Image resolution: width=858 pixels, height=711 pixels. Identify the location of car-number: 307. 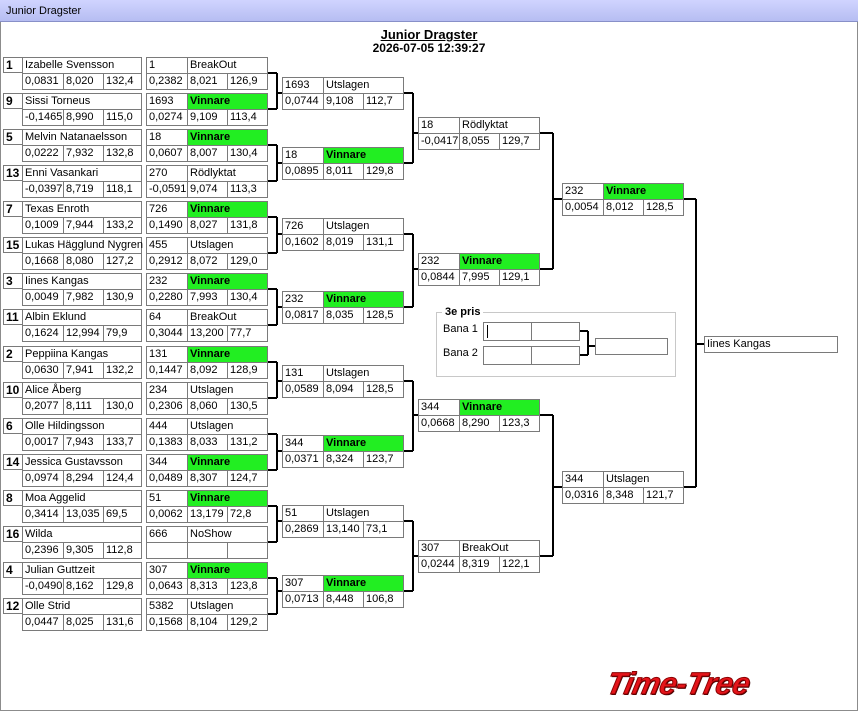
(158, 570).